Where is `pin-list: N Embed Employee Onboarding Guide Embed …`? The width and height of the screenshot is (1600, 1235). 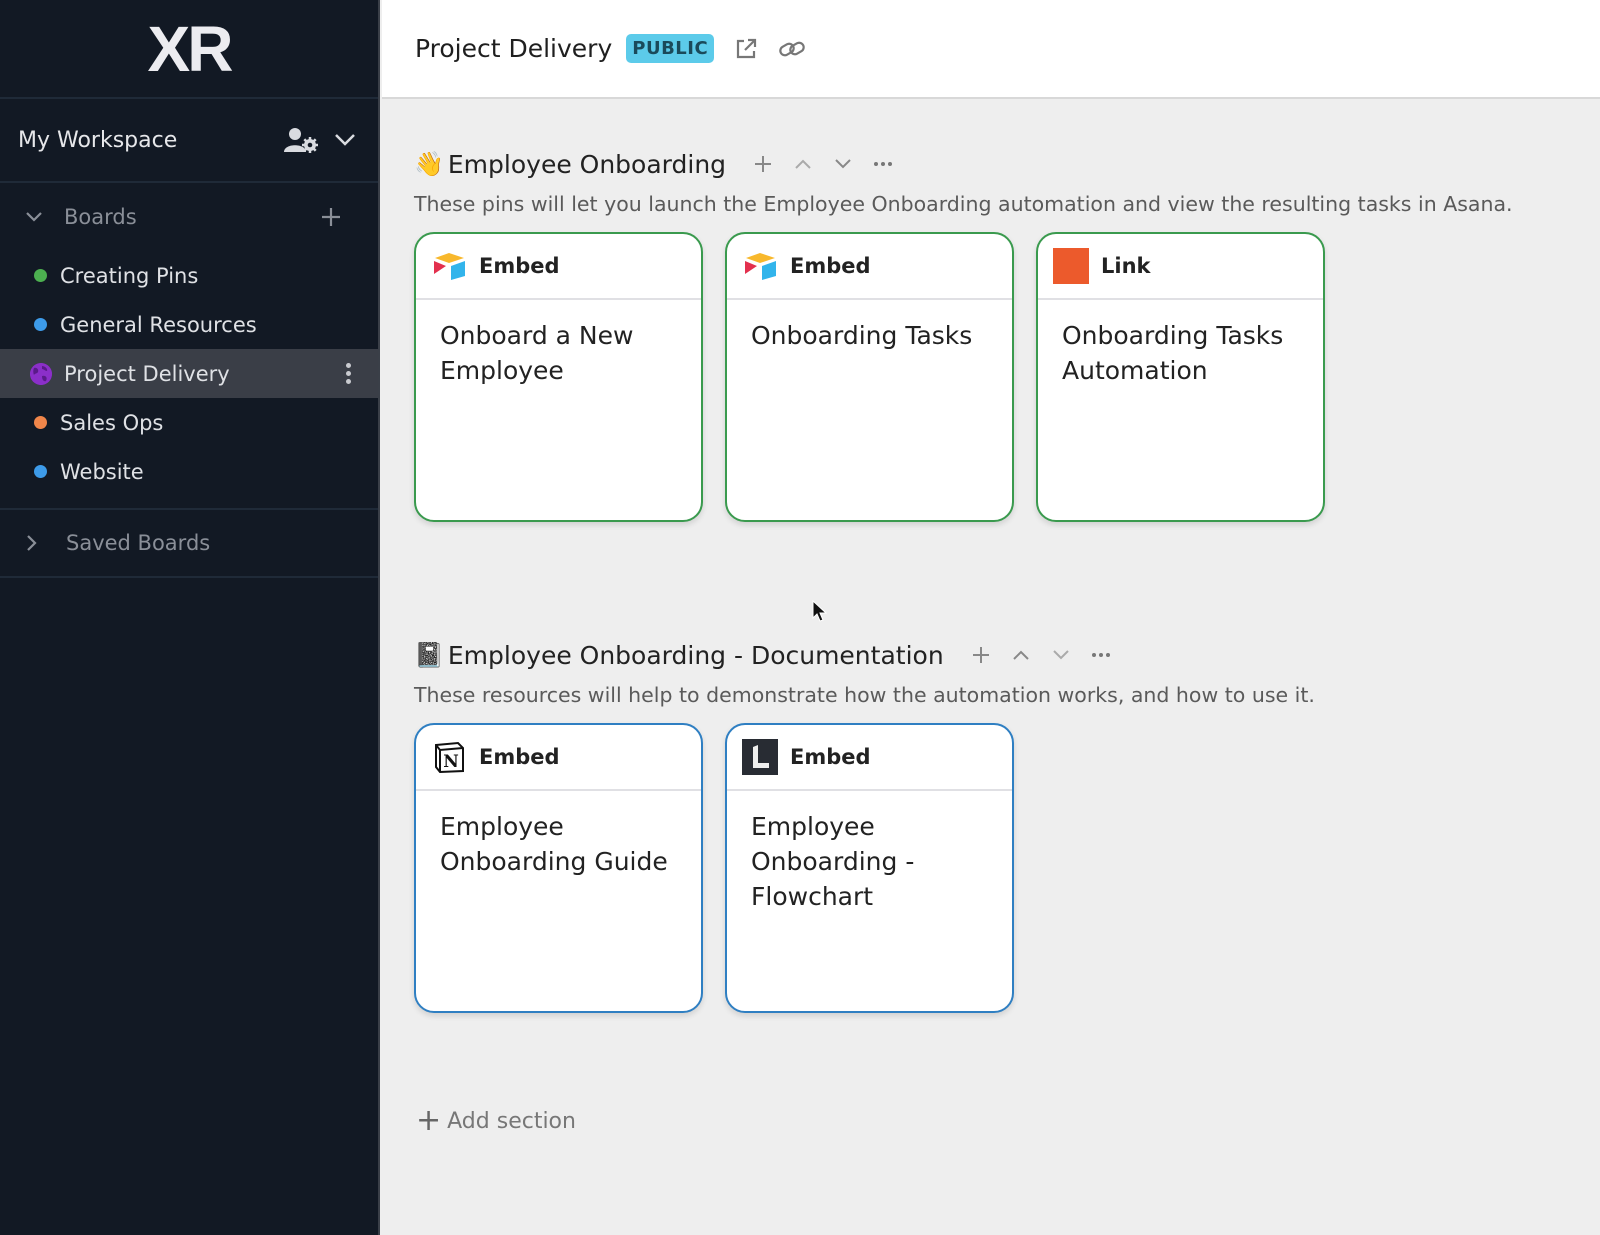 pin-list: N Embed Employee Onboarding Guide Embed … is located at coordinates (864, 868).